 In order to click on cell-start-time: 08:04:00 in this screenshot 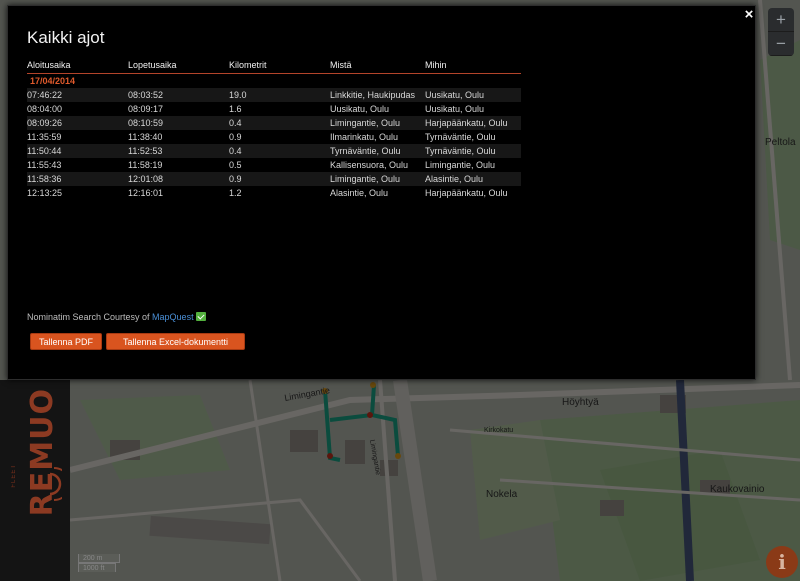, I will do `click(77, 109)`.